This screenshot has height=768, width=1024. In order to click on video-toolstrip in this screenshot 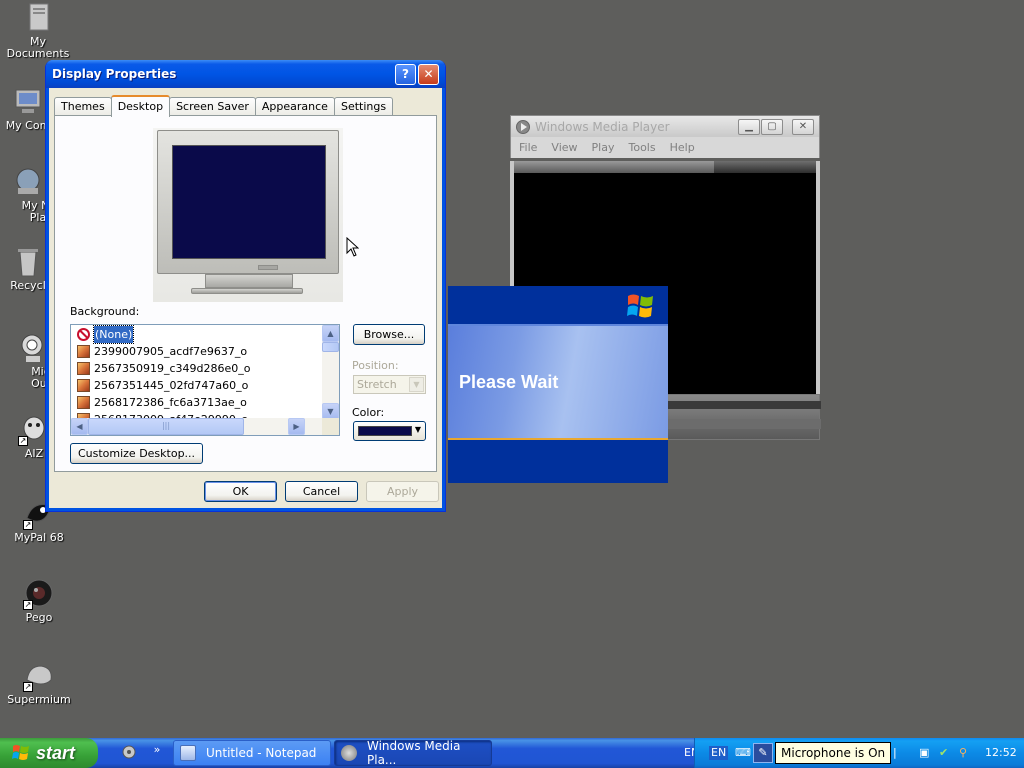, I will do `click(665, 167)`.